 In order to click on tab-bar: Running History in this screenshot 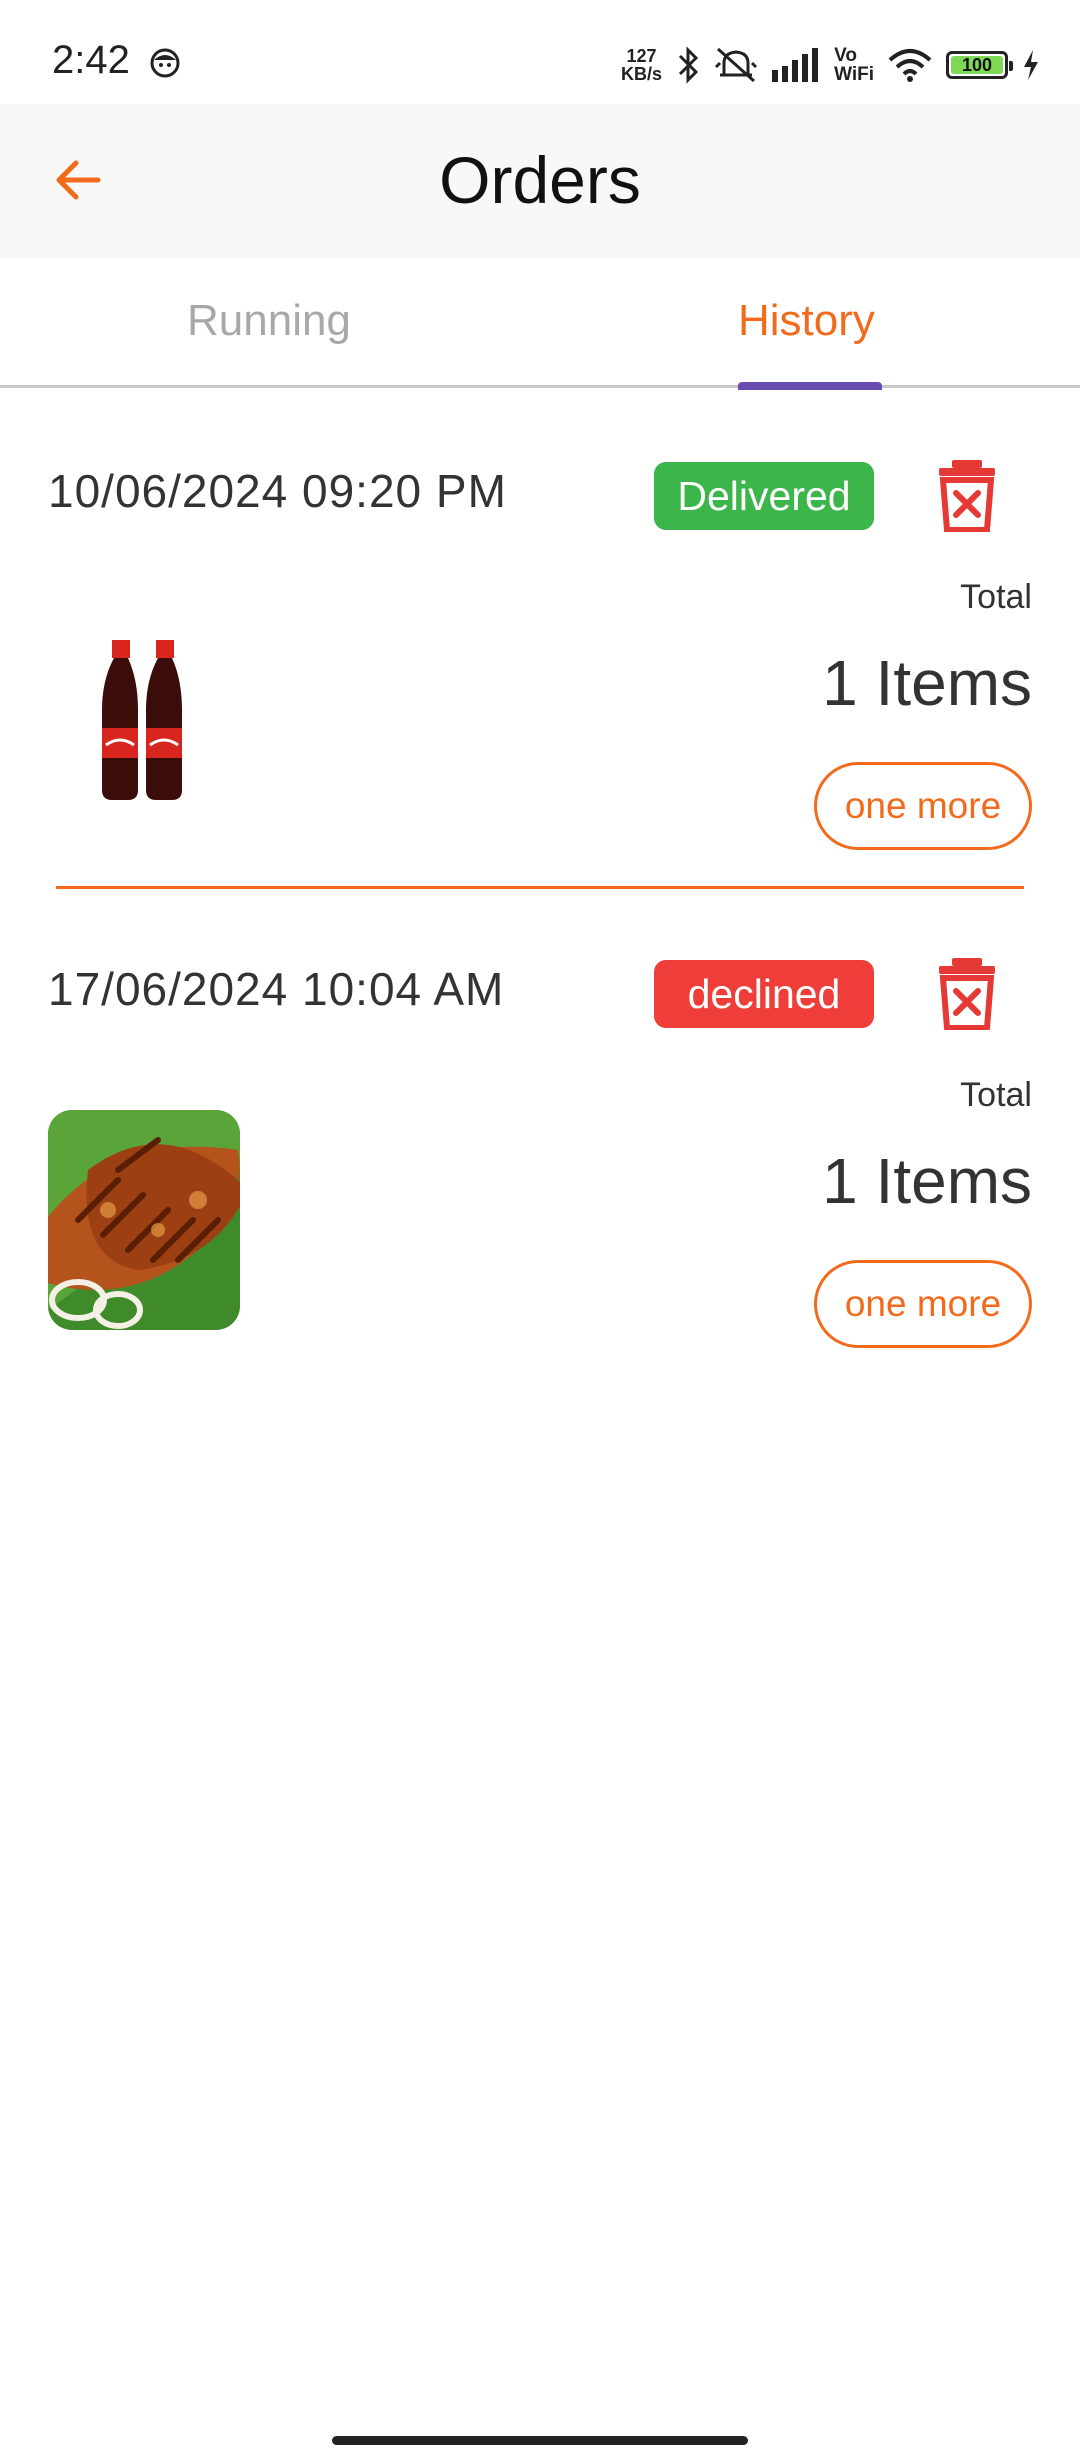, I will do `click(540, 324)`.